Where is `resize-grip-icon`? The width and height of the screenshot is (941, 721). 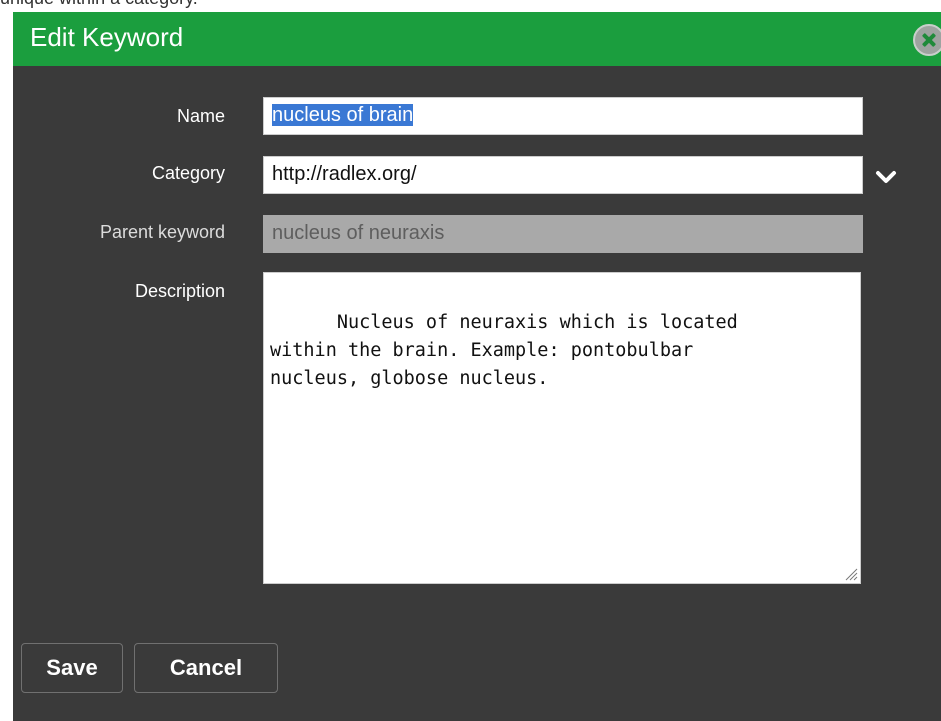 resize-grip-icon is located at coordinates (851, 574).